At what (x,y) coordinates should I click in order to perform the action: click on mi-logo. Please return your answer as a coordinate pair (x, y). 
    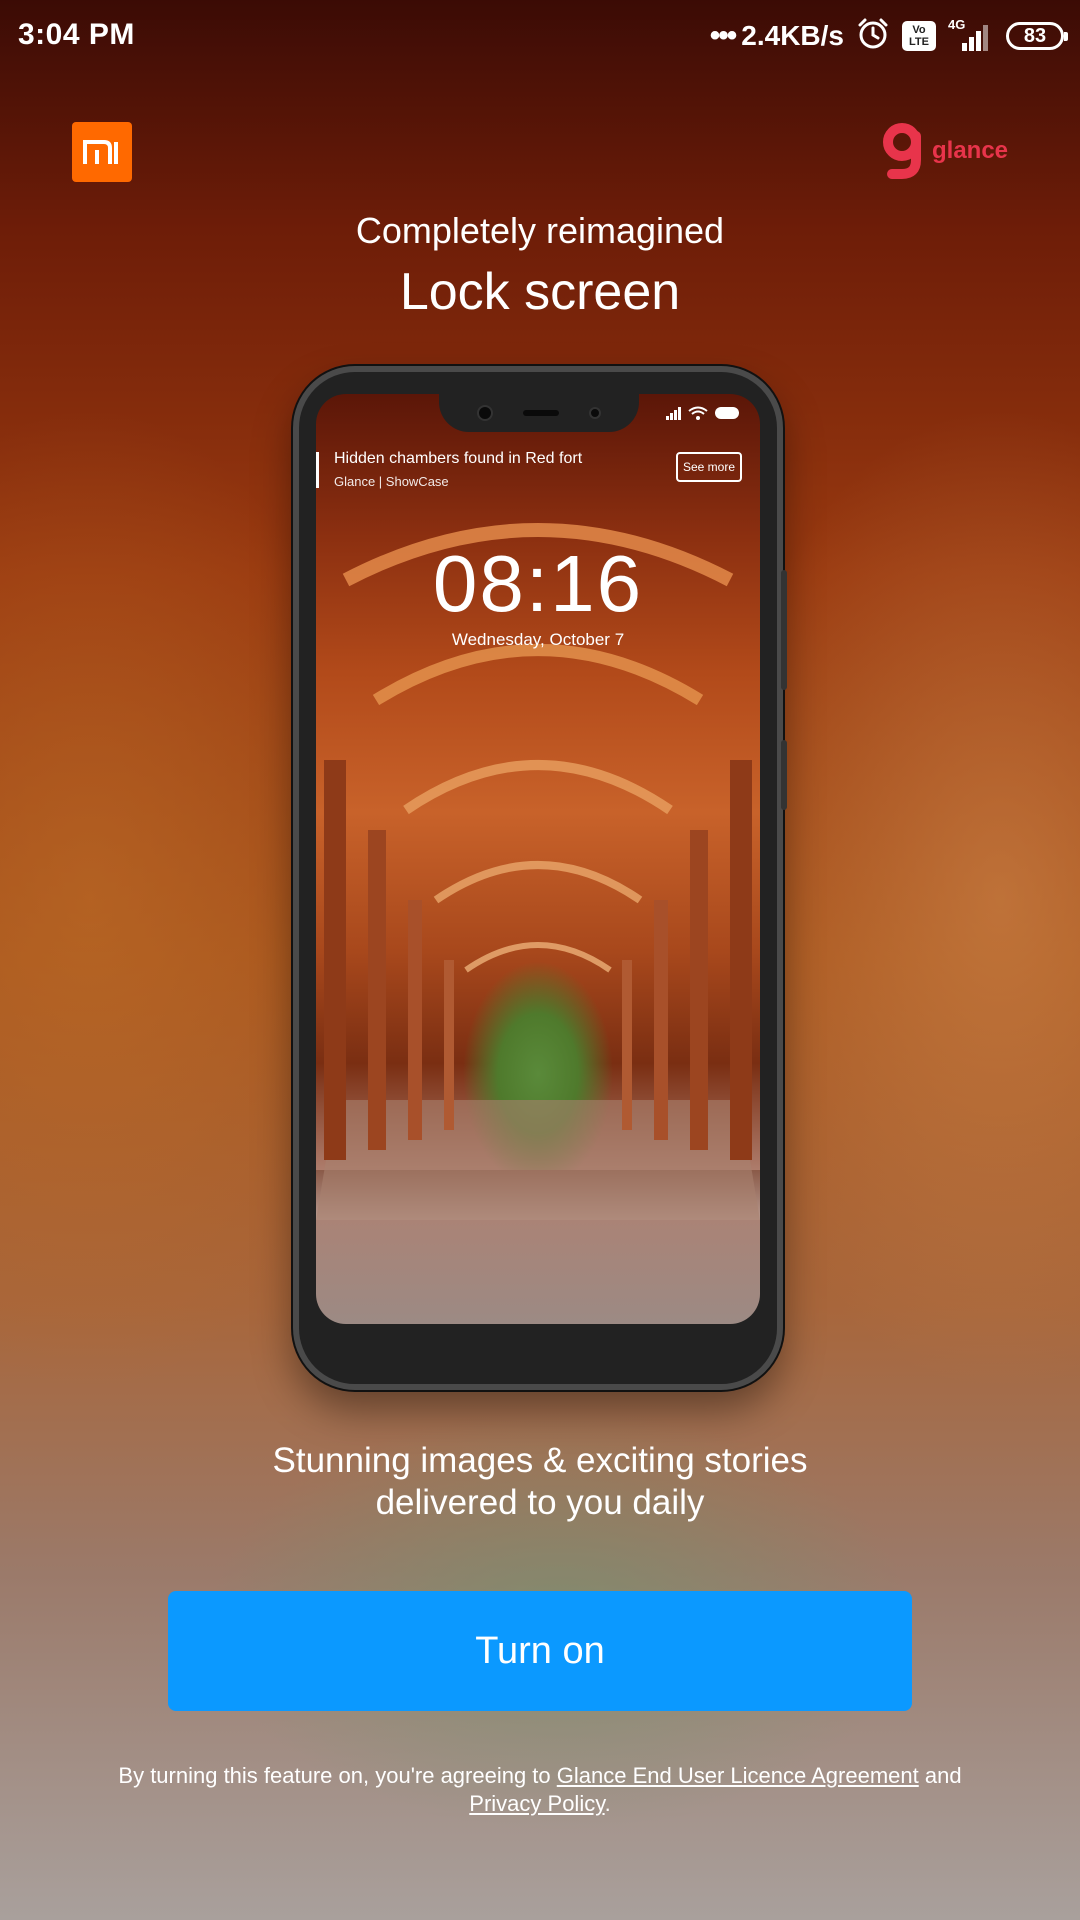
    Looking at the image, I should click on (102, 152).